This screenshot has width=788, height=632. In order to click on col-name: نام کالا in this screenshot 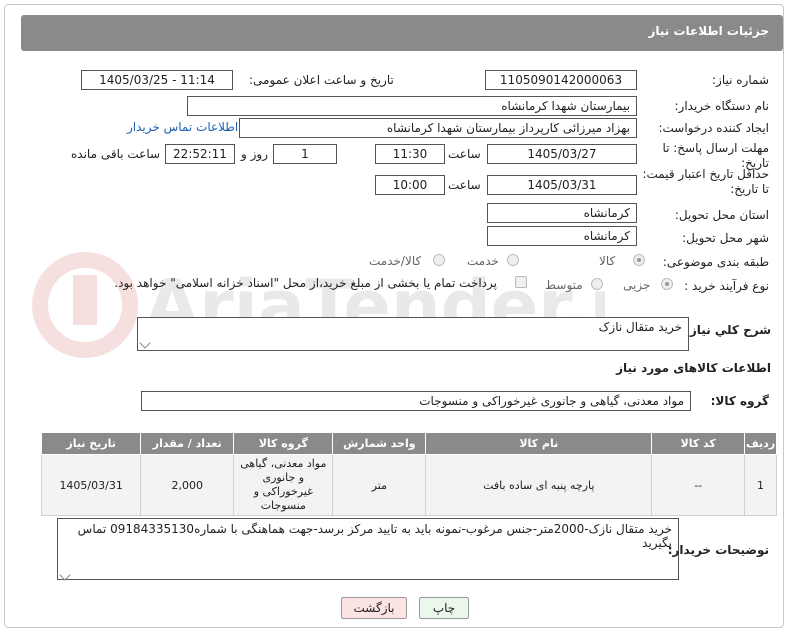, I will do `click(539, 443)`.